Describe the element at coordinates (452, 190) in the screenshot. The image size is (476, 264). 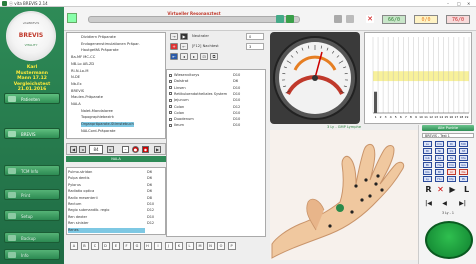
I see `play-button: ▶` at that location.